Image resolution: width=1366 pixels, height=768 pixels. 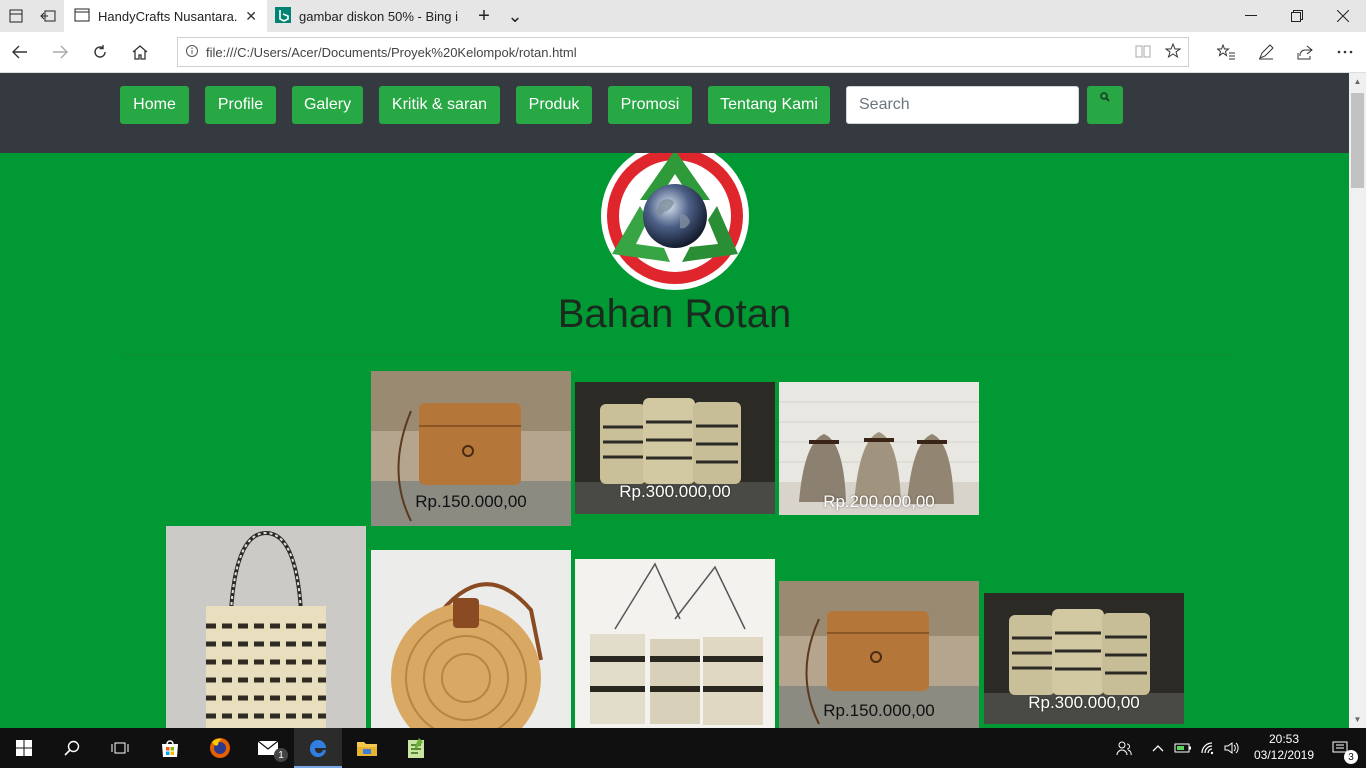 I want to click on page-icon, so click(x=82, y=16).